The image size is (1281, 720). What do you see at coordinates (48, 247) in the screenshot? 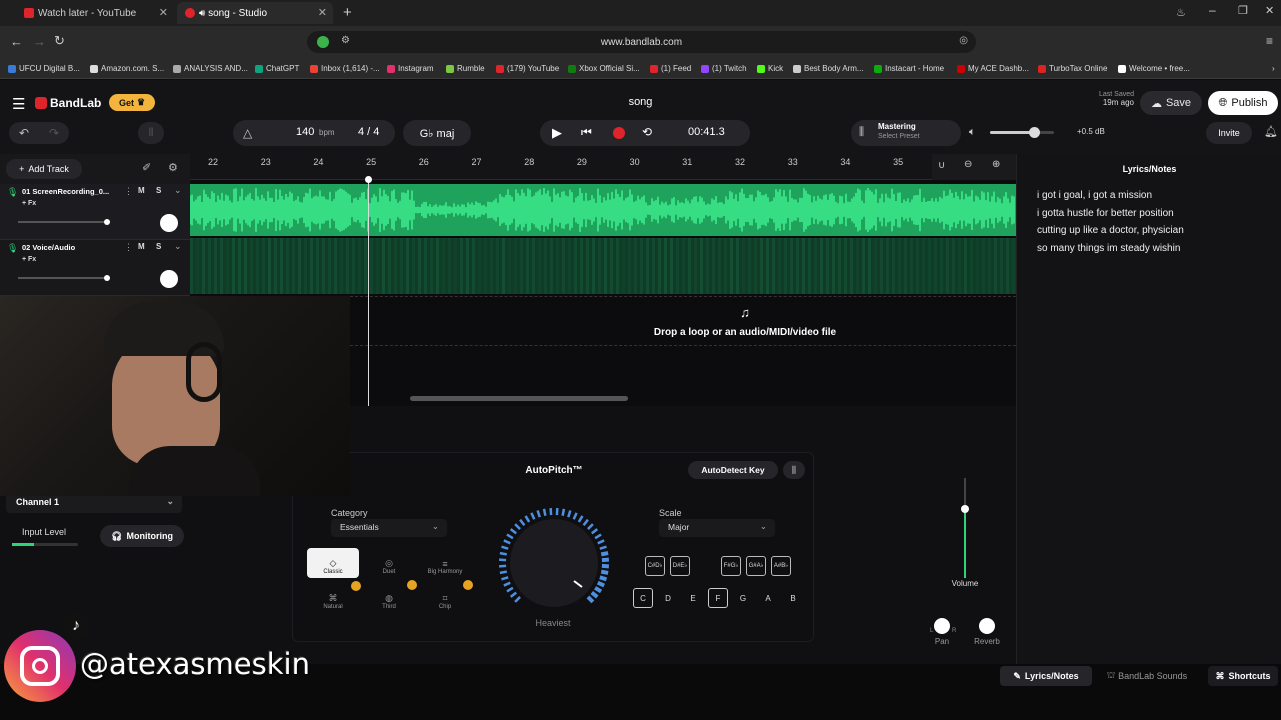
I see `track-name: 02 Voice/Audio` at bounding box center [48, 247].